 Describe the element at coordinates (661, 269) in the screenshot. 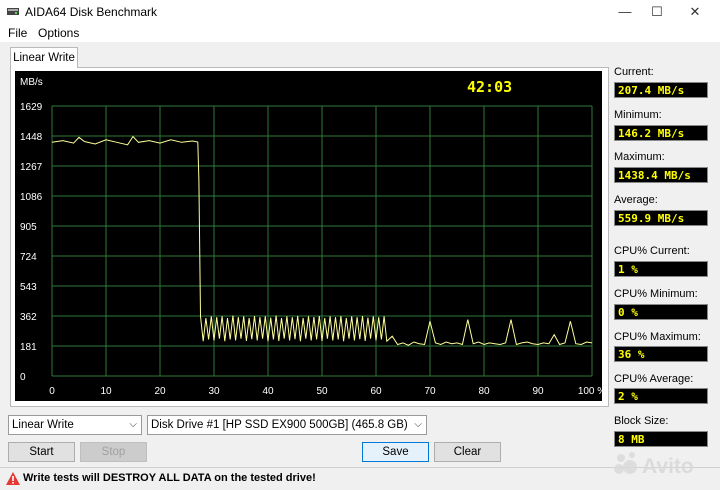

I see `cpu-current-value: 1 %` at that location.